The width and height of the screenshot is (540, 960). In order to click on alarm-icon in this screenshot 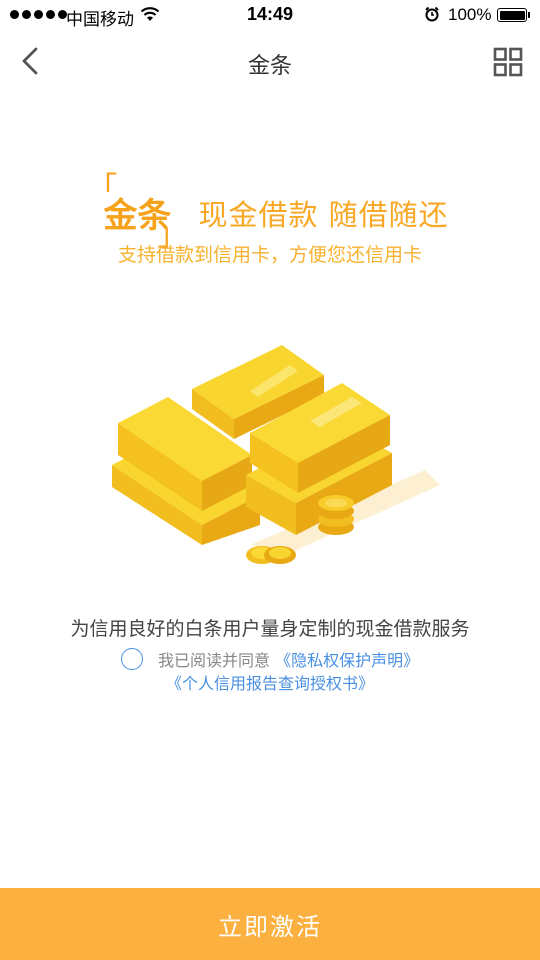, I will do `click(432, 14)`.